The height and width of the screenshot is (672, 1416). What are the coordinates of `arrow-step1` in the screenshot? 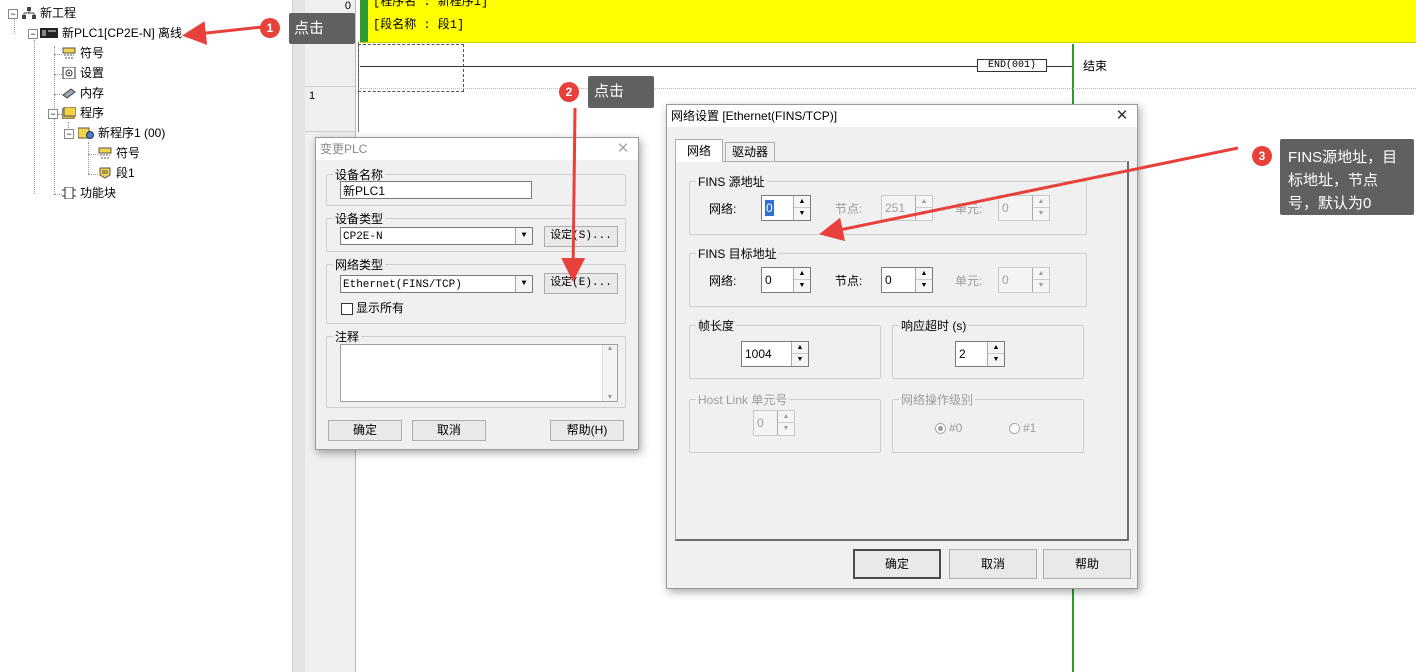 It's located at (222, 33).